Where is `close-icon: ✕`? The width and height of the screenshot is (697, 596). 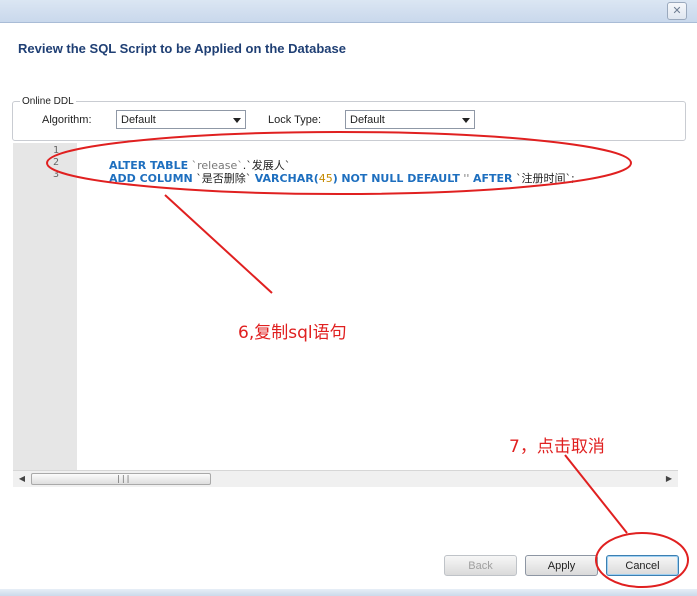
close-icon: ✕ is located at coordinates (677, 11).